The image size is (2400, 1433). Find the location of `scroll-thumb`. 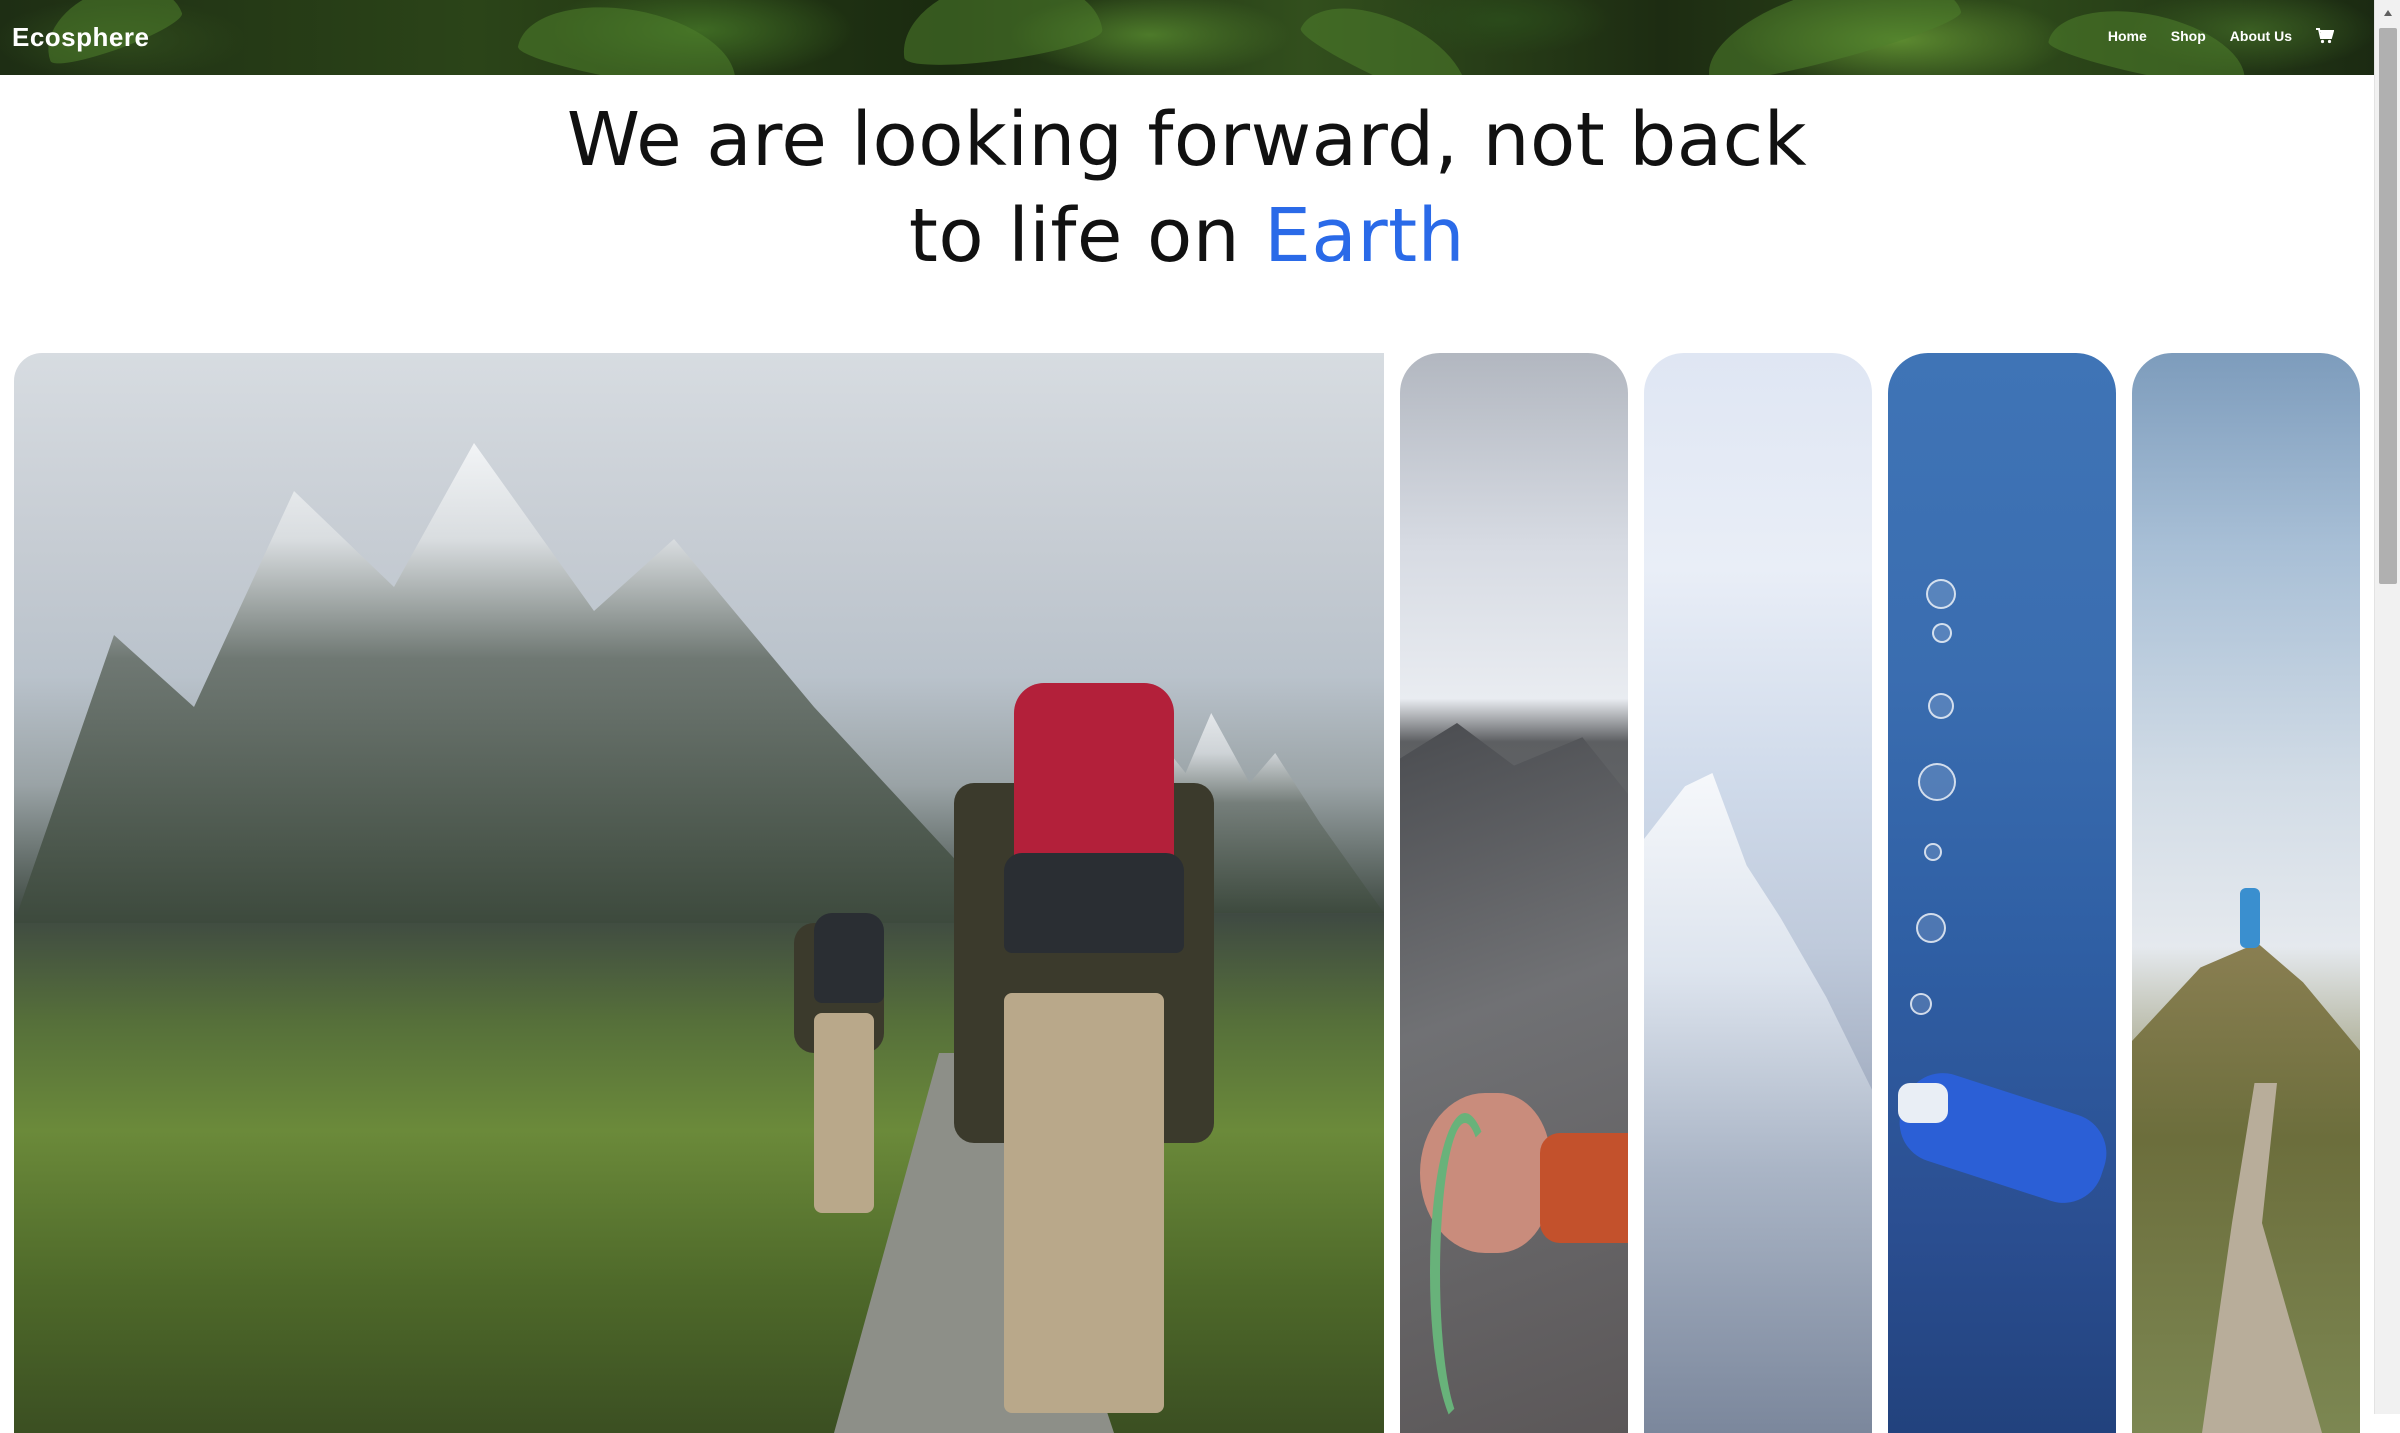

scroll-thumb is located at coordinates (2388, 306).